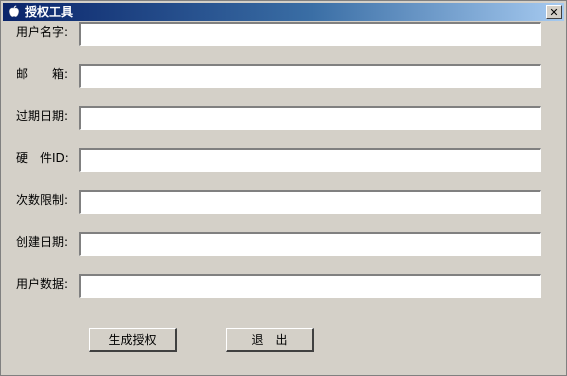 This screenshot has height=376, width=567. I want to click on username-input, so click(310, 34).